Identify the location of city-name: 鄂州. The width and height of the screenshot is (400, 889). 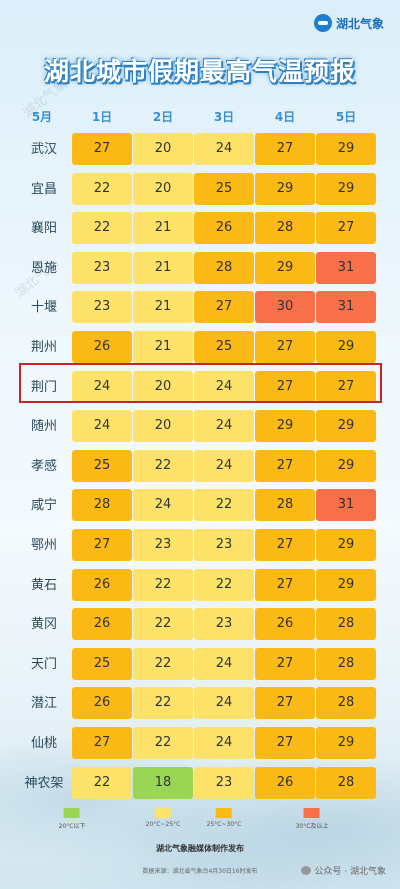
(44, 545).